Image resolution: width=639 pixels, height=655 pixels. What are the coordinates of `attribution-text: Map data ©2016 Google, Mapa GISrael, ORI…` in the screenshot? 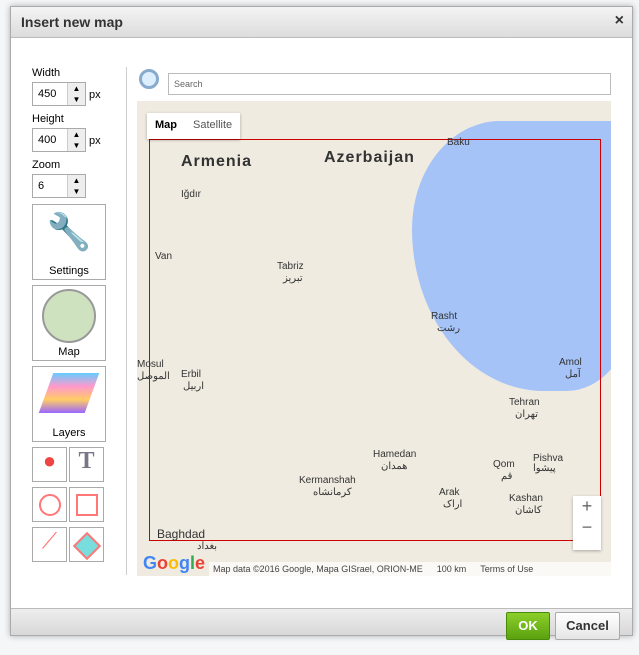 It's located at (318, 569).